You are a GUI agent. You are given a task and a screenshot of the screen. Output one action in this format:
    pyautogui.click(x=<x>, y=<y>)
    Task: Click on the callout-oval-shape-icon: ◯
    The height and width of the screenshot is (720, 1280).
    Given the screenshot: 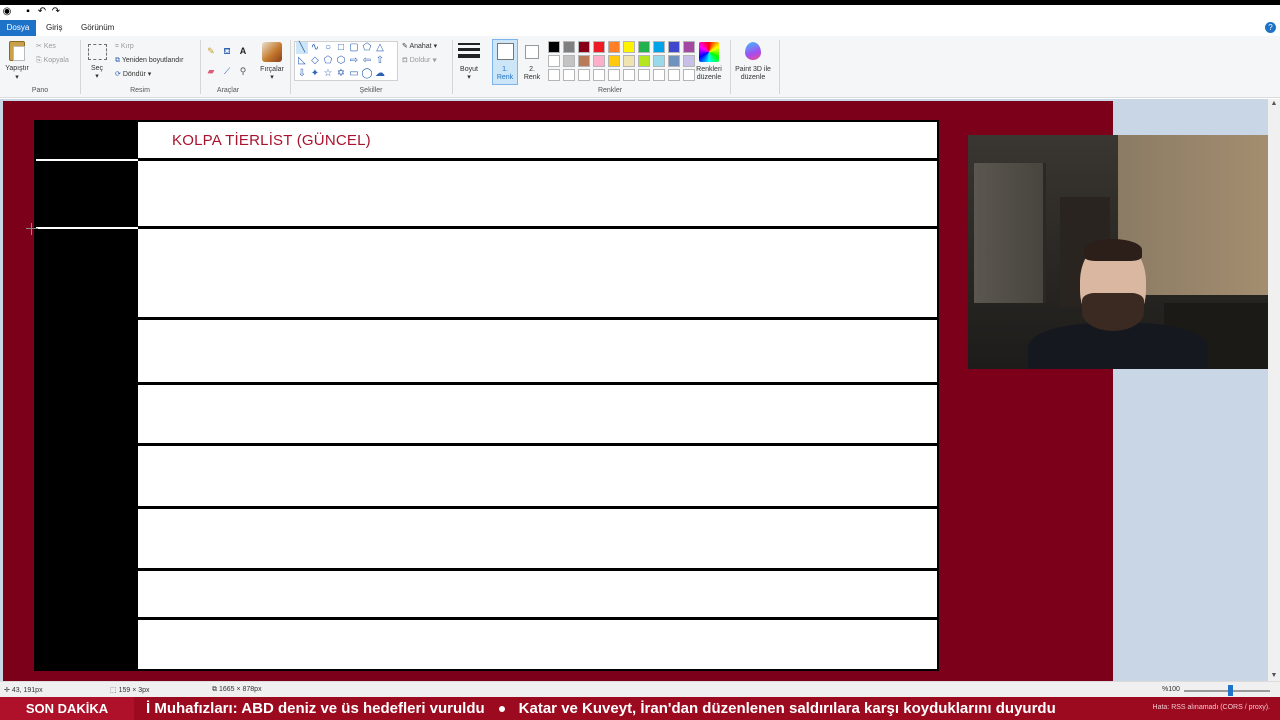 What is the action you would take?
    pyautogui.click(x=367, y=74)
    